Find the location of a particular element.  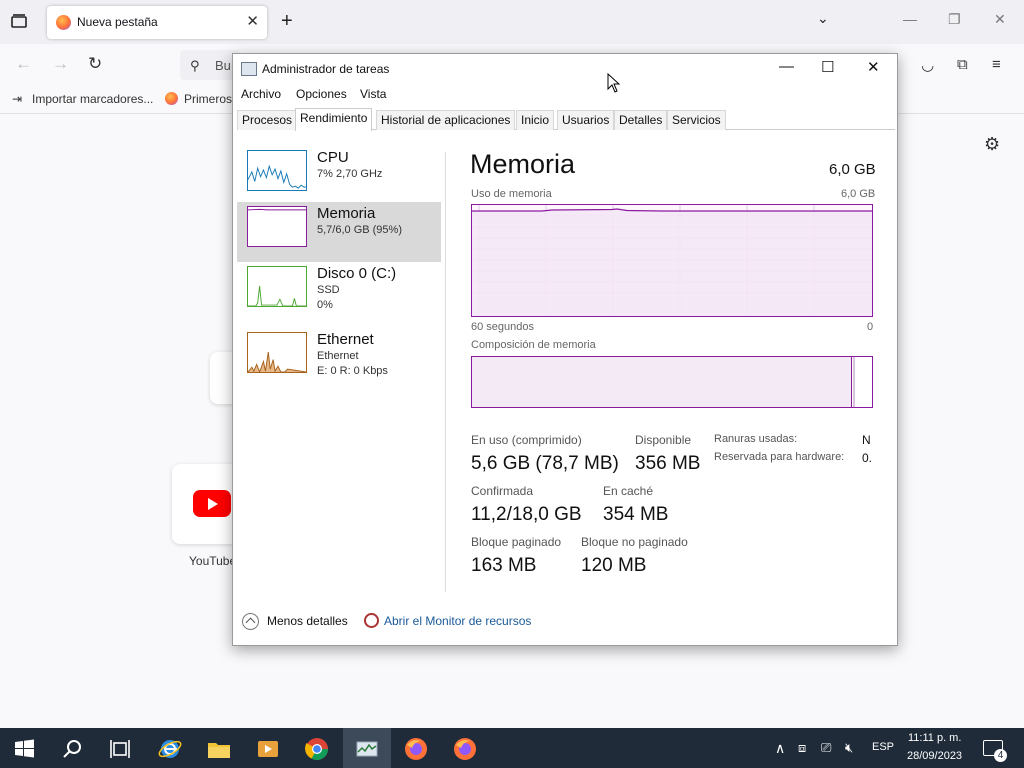

forward-icon: → is located at coordinates (60, 64).